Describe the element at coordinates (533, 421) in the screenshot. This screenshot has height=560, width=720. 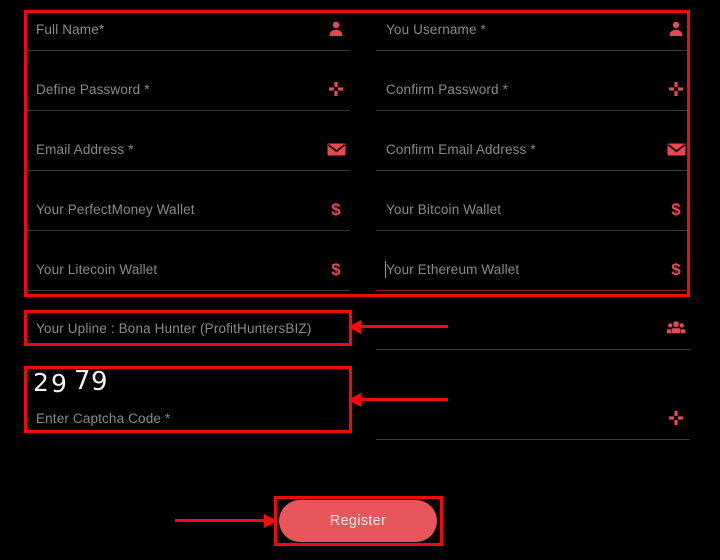
I see `captcha-field-underline` at that location.